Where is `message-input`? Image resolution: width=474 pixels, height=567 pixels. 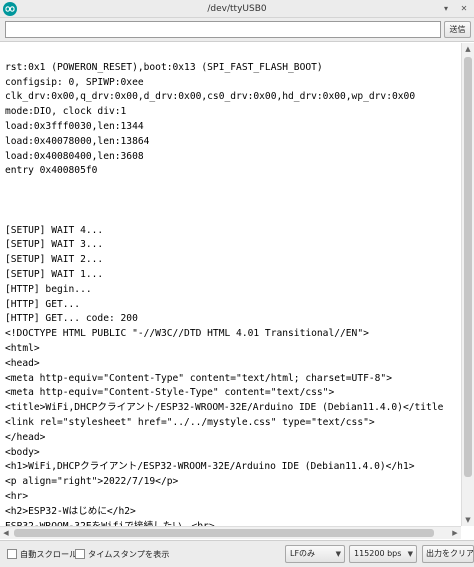
message-input is located at coordinates (223, 29).